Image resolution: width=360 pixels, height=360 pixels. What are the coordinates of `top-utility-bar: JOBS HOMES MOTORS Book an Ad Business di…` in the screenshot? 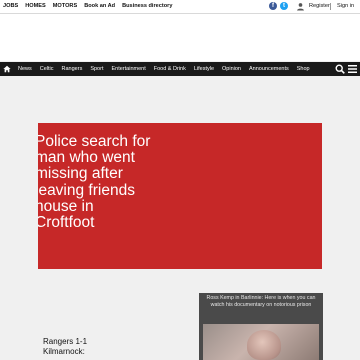 It's located at (180, 7).